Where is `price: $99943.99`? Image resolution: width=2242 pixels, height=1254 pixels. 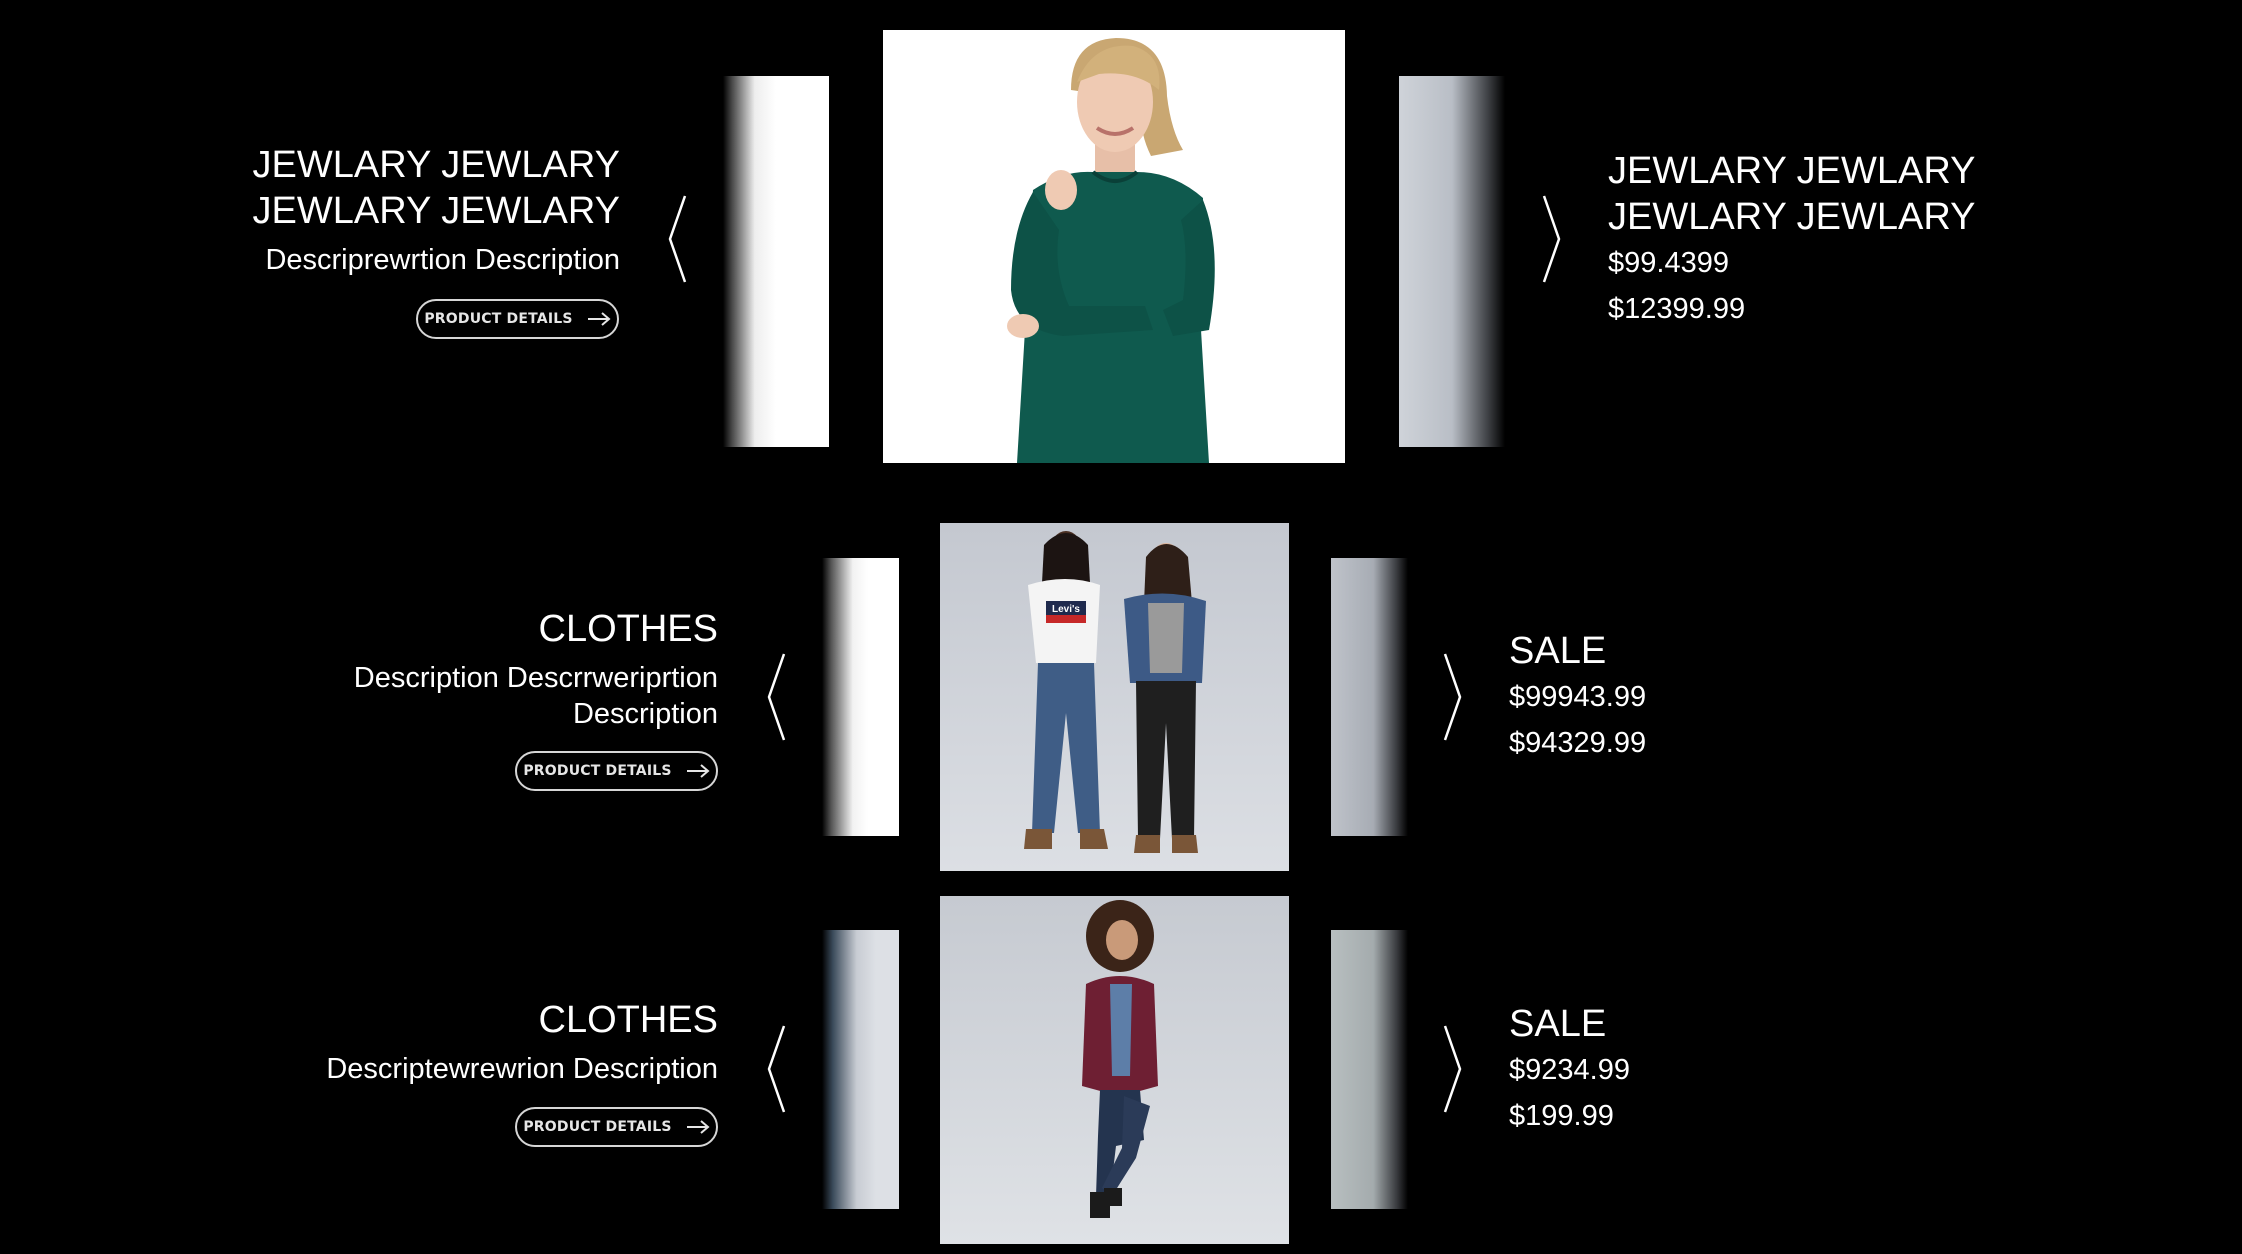 price: $99943.99 is located at coordinates (1578, 697).